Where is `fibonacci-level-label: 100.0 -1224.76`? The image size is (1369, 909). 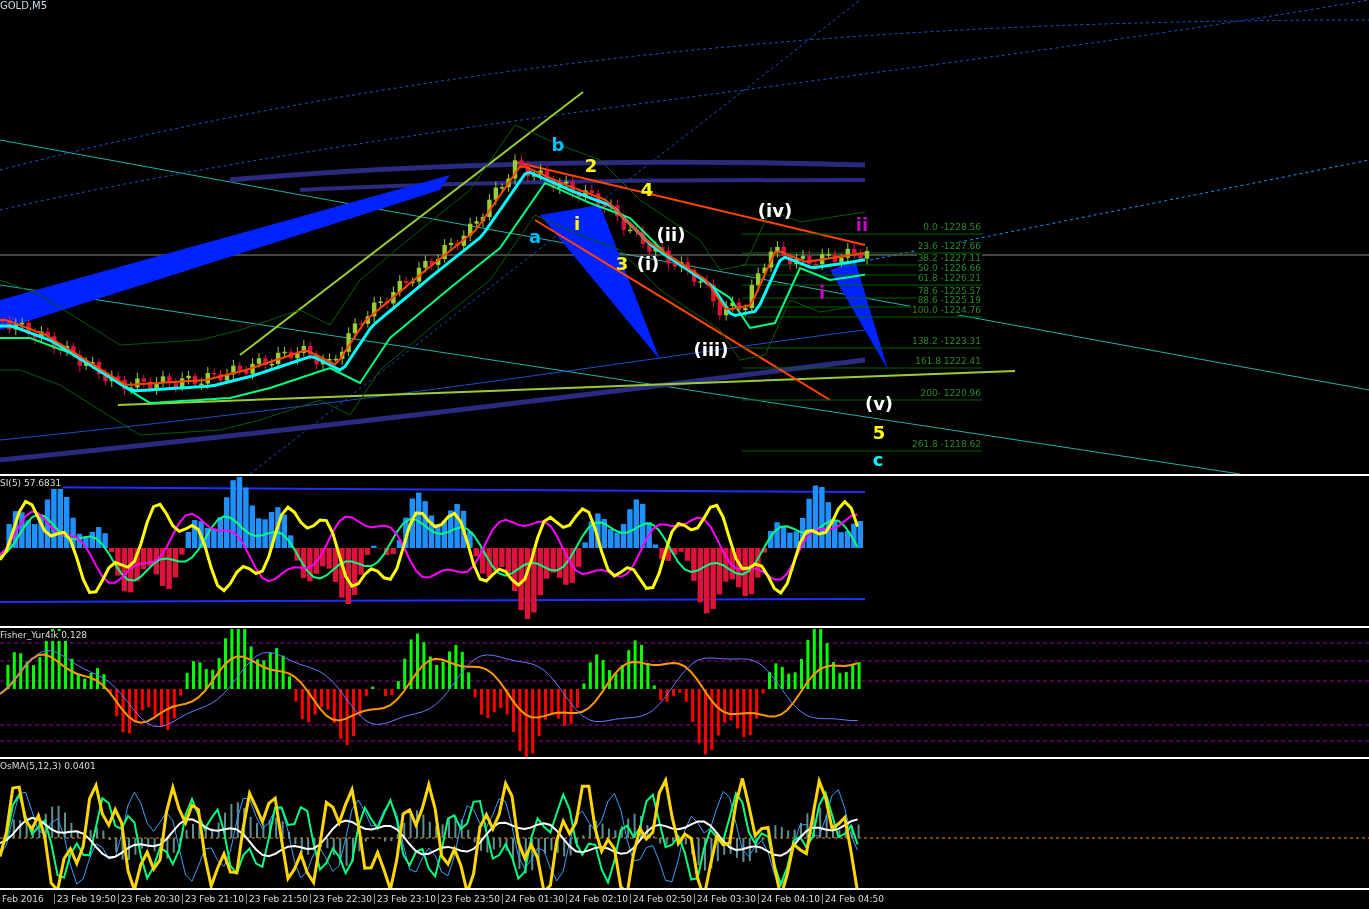 fibonacci-level-label: 100.0 -1224.76 is located at coordinates (946, 310).